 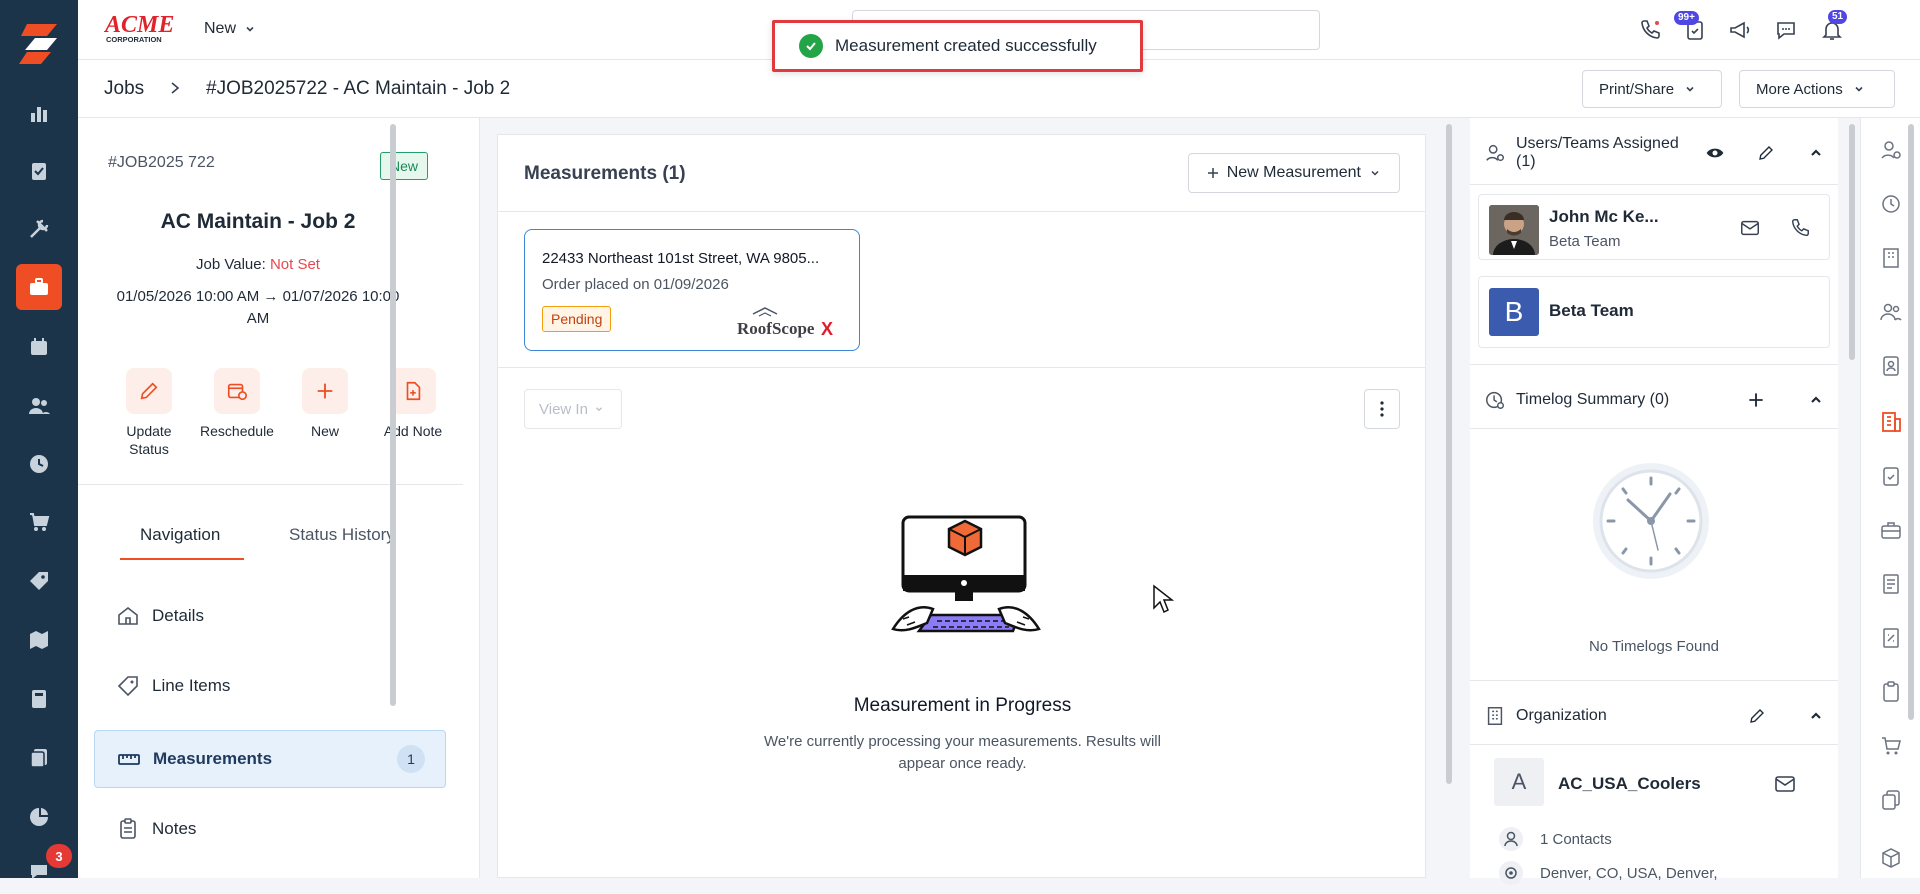 What do you see at coordinates (1511, 873) in the screenshot?
I see `location-icon` at bounding box center [1511, 873].